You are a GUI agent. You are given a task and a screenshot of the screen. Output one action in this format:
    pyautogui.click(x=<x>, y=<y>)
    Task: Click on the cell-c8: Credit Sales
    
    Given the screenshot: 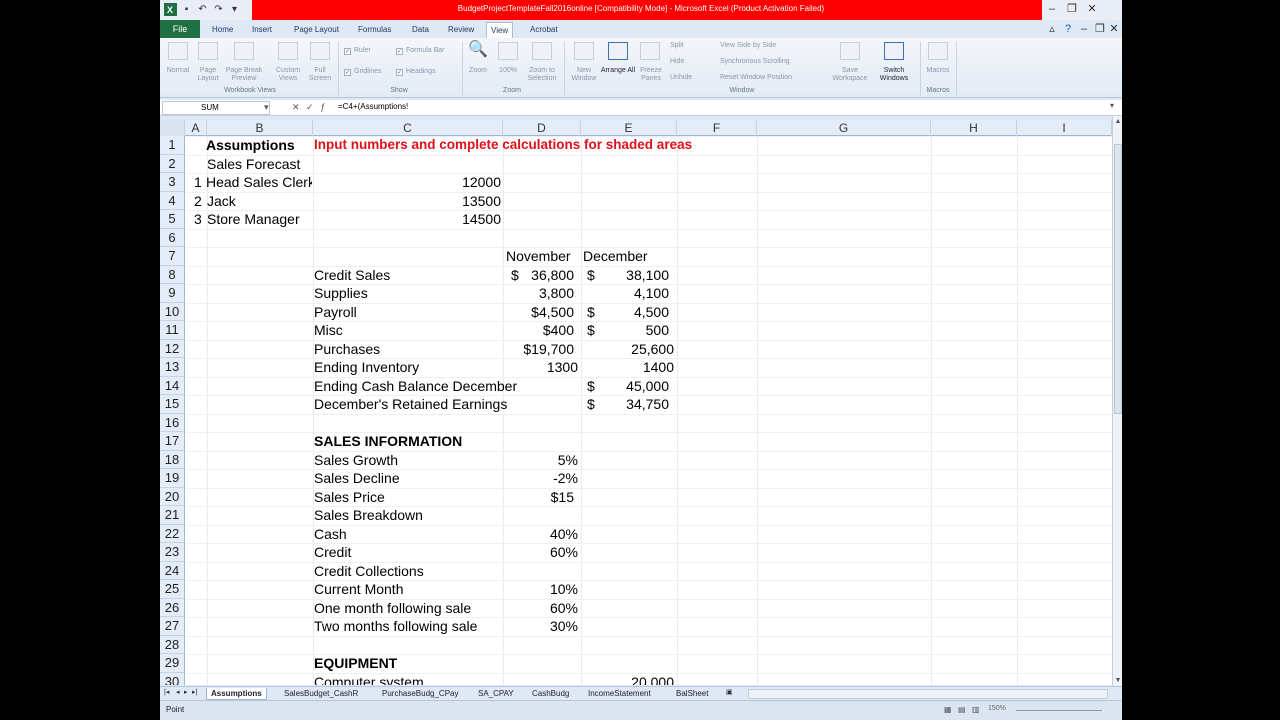 What is the action you would take?
    pyautogui.click(x=352, y=275)
    